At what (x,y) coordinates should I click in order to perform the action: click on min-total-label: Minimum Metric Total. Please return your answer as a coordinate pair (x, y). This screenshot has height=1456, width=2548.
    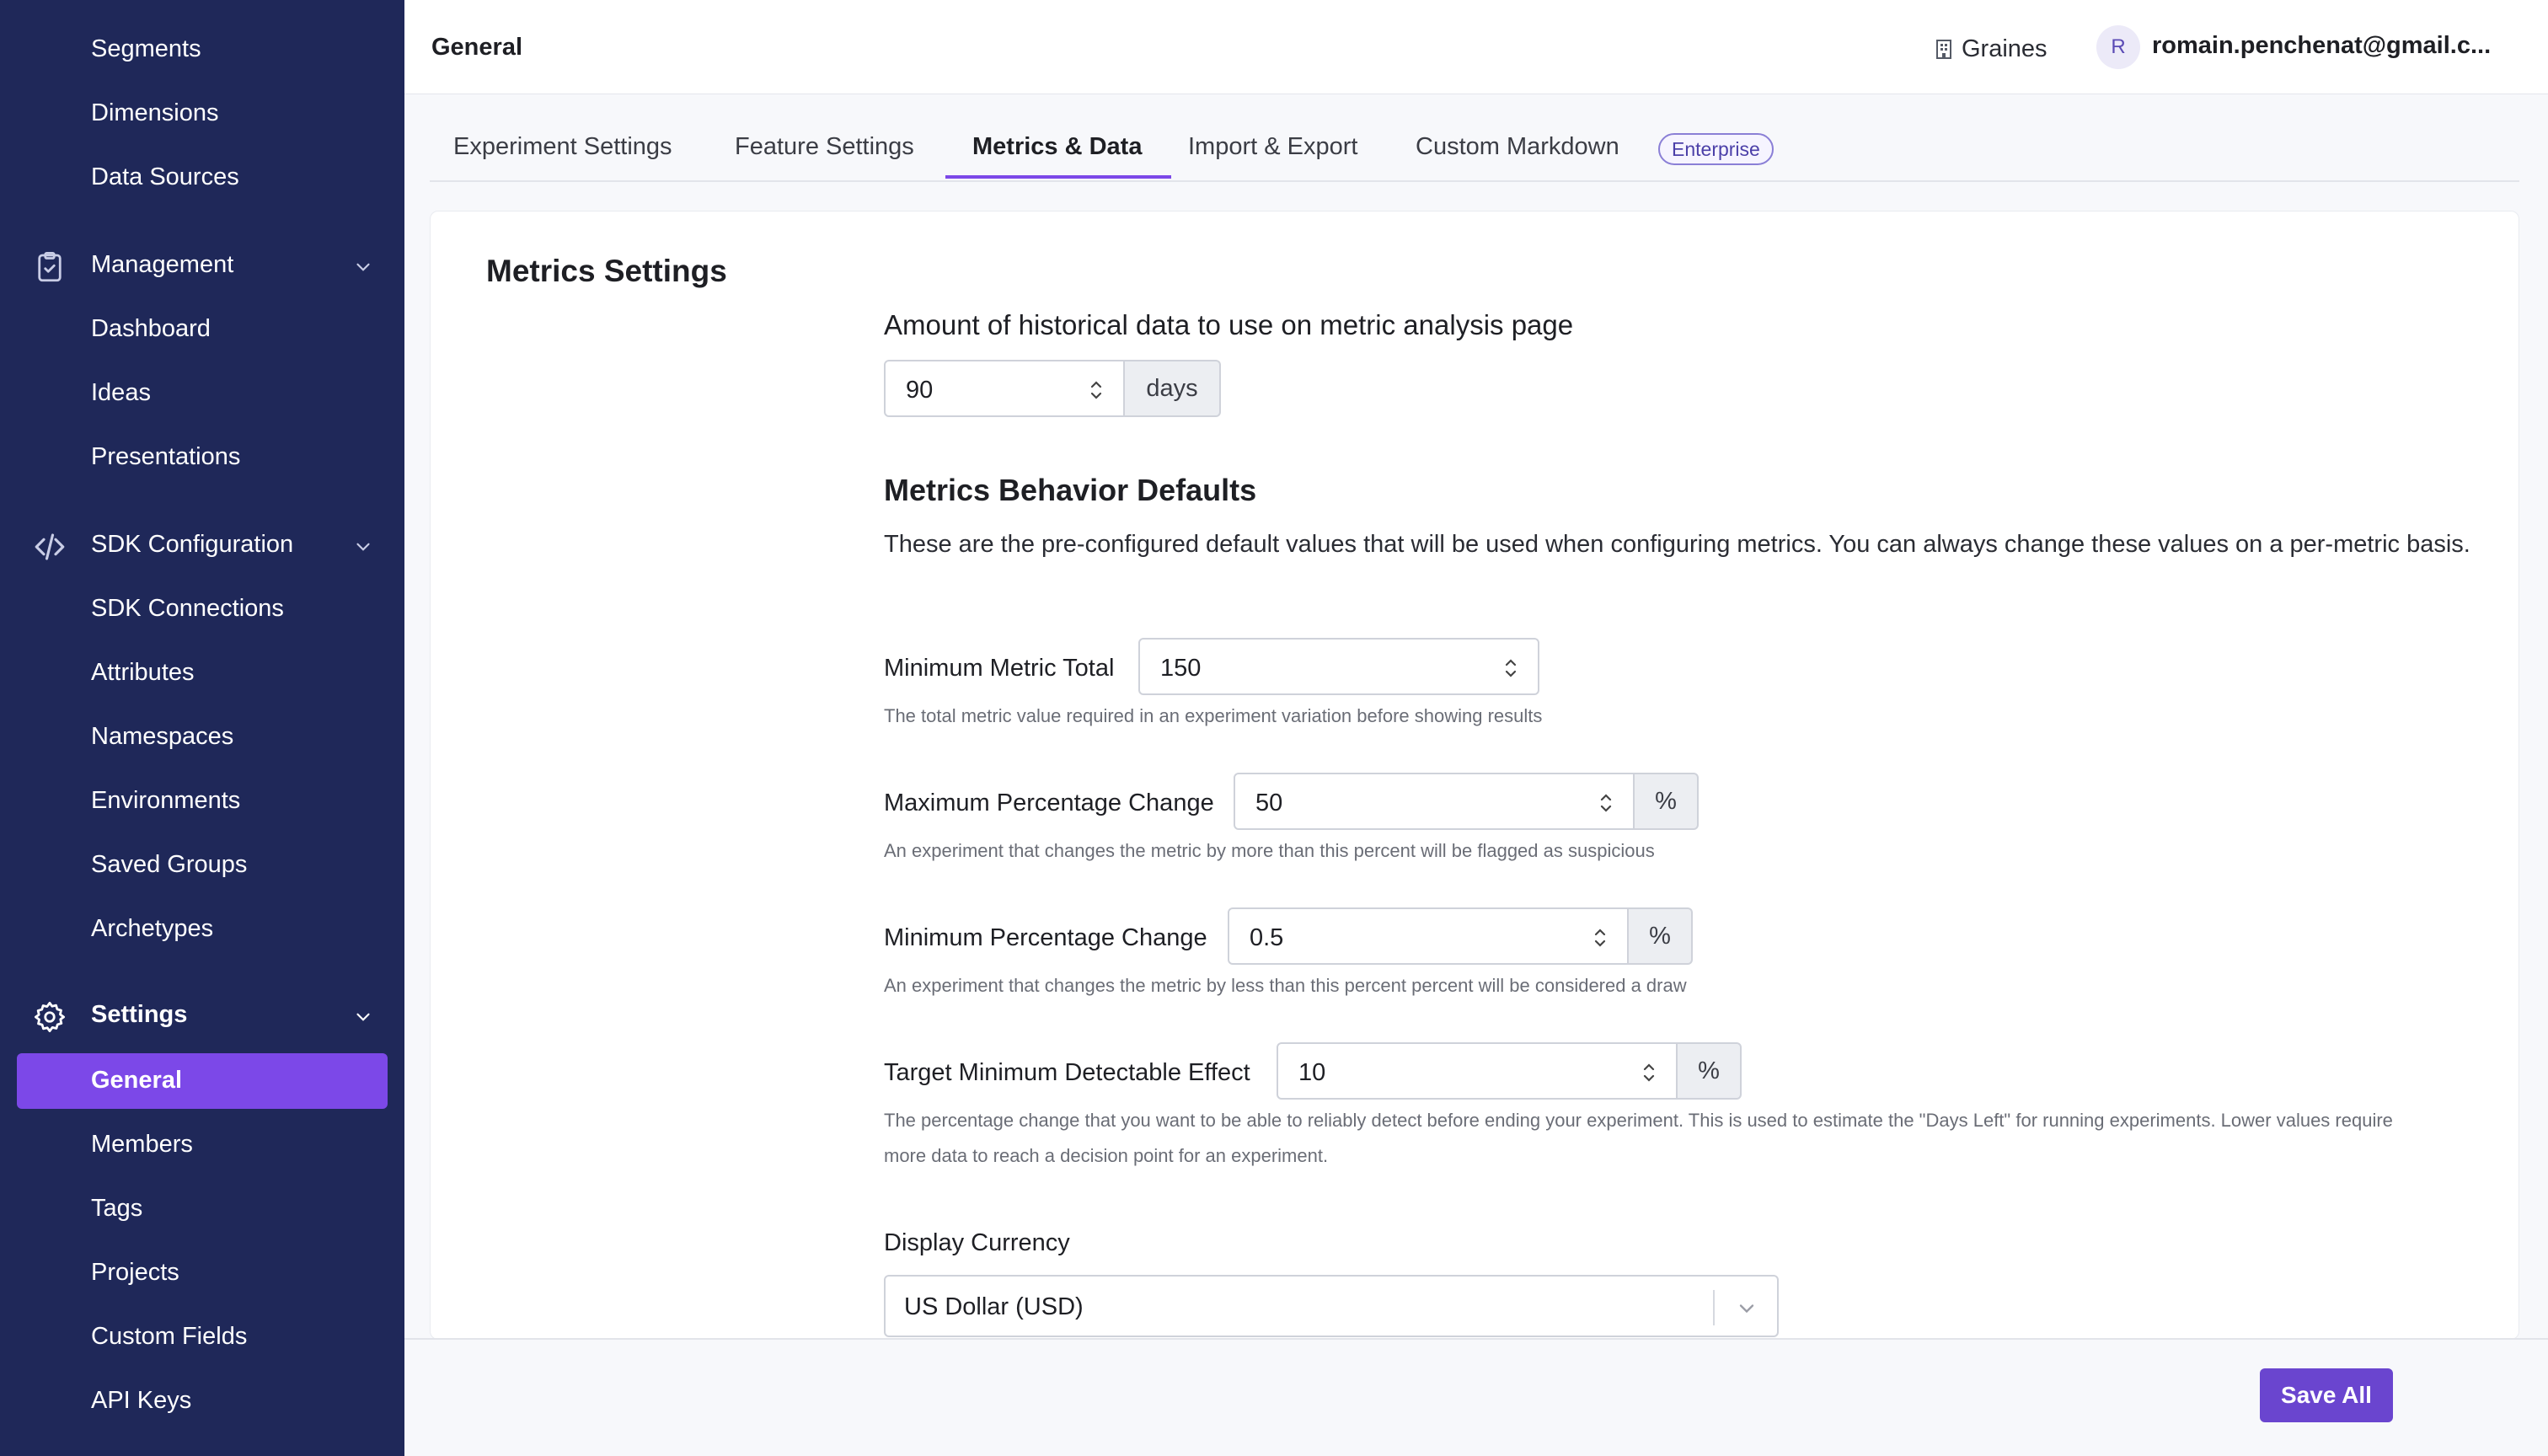
    Looking at the image, I should click on (999, 668).